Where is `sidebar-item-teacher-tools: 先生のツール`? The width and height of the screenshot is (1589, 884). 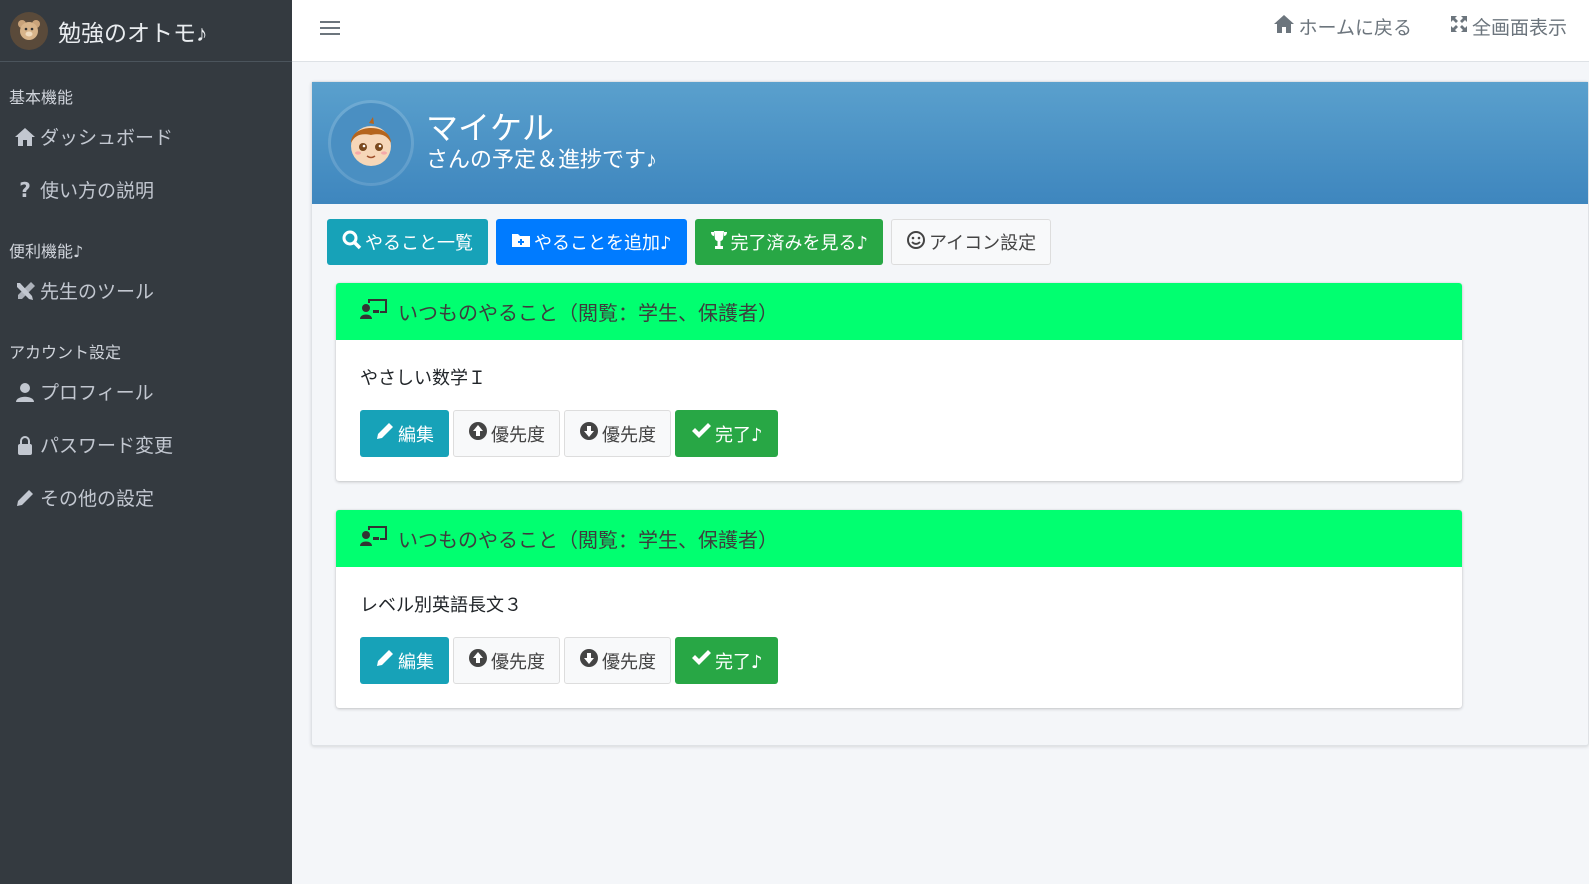 sidebar-item-teacher-tools: 先生のツール is located at coordinates (146, 290).